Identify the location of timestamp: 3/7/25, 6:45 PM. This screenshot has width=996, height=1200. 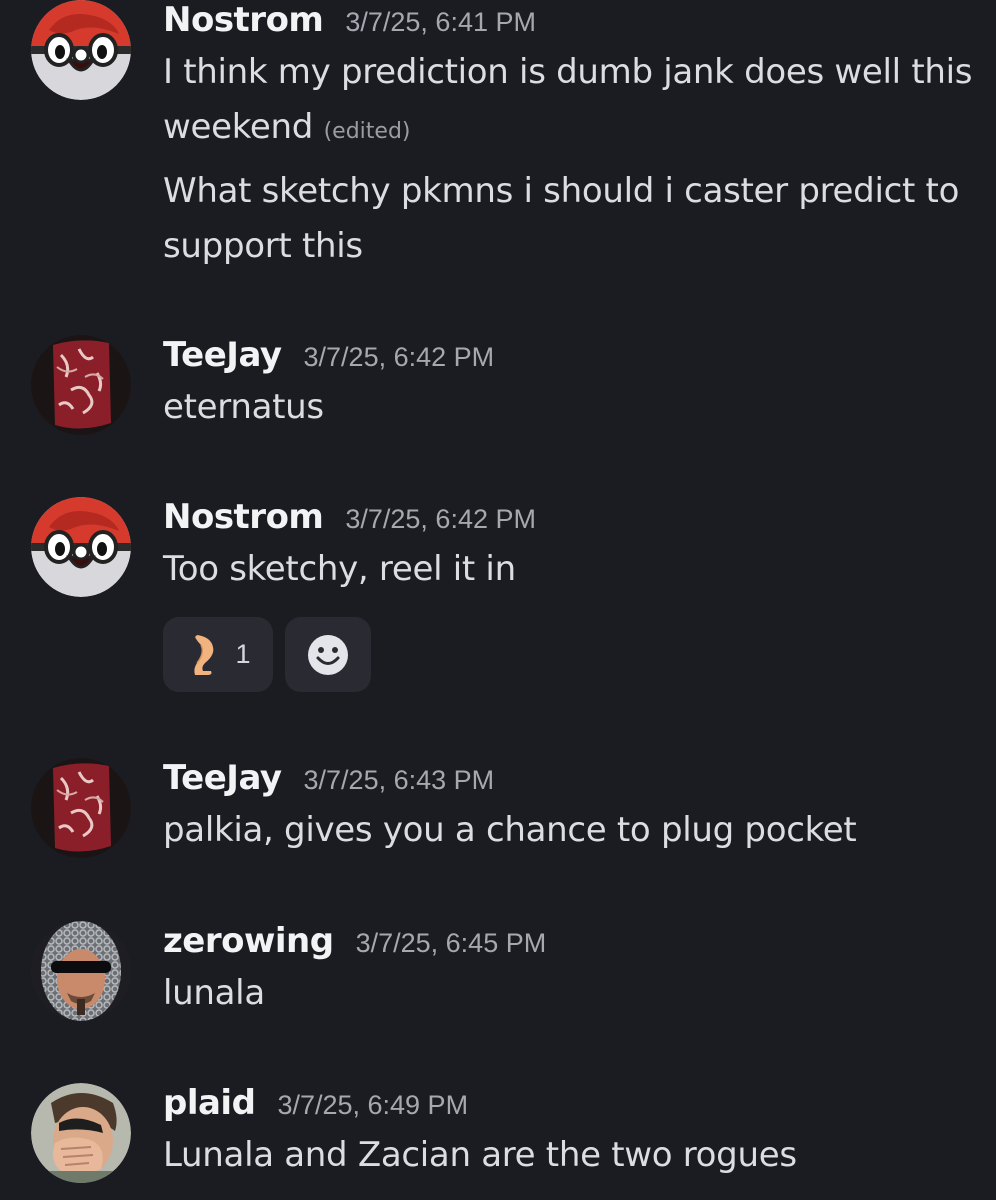
(451, 943).